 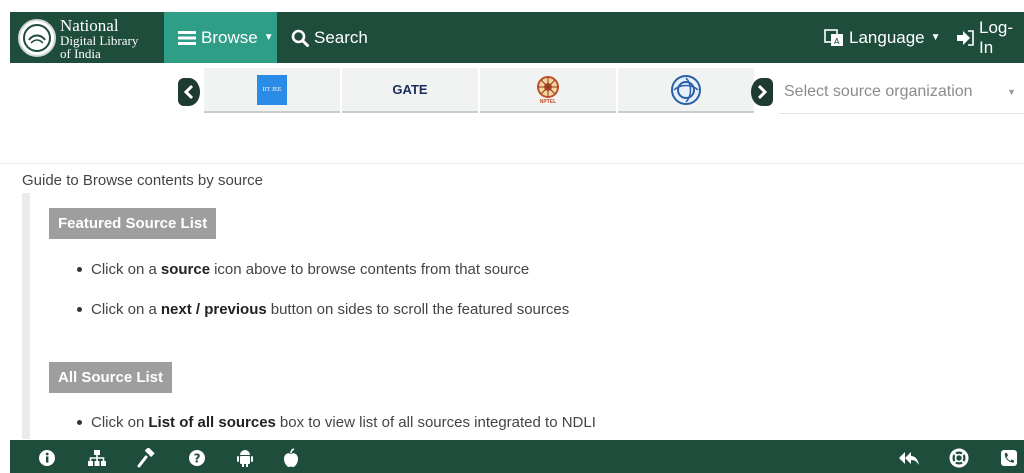 What do you see at coordinates (291, 458) in the screenshot?
I see `apple-icon` at bounding box center [291, 458].